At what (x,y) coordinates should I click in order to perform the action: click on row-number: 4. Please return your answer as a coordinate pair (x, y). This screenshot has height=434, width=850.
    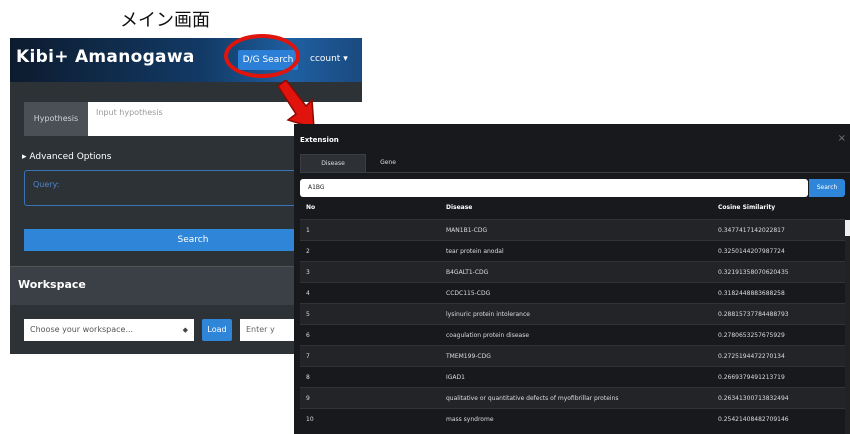
    Looking at the image, I should click on (308, 293).